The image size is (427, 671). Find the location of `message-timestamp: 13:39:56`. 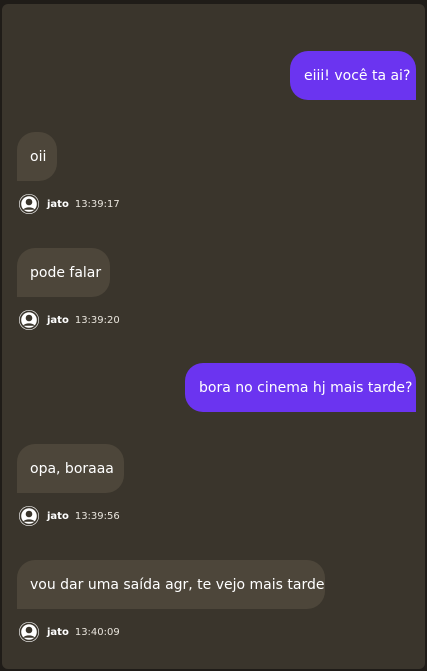

message-timestamp: 13:39:56 is located at coordinates (97, 516).